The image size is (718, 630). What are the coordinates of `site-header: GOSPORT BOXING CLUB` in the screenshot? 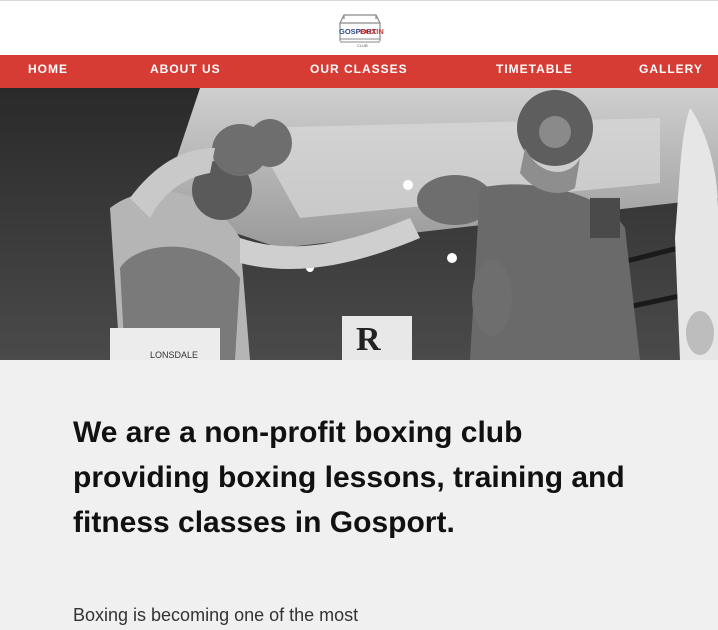 It's located at (359, 27).